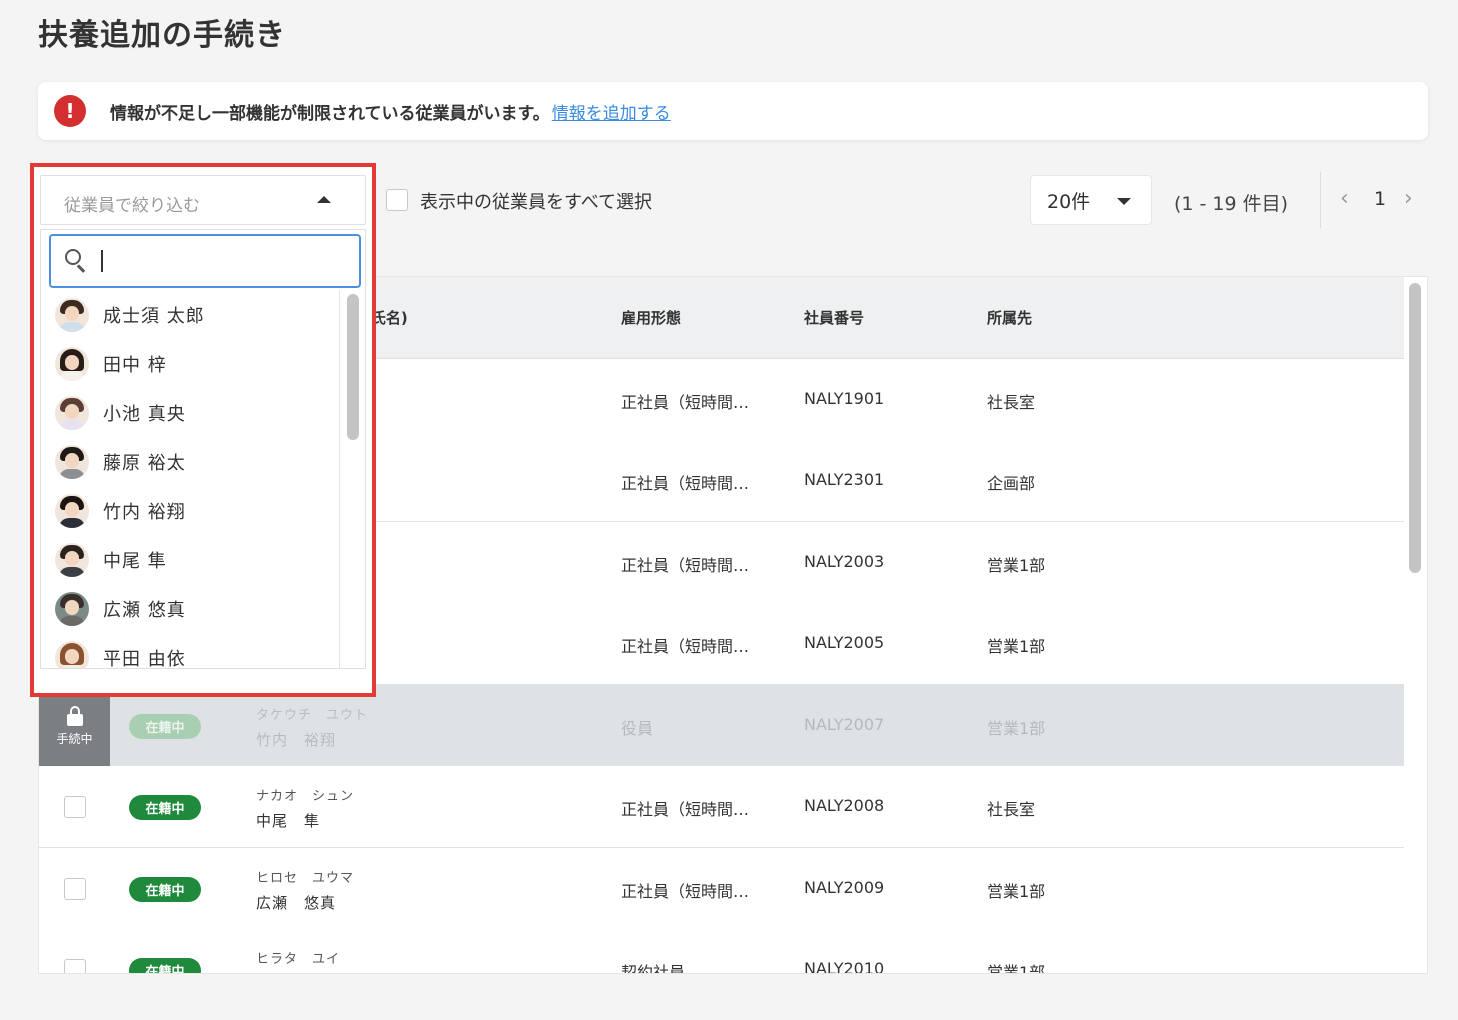 This screenshot has height=1020, width=1458. What do you see at coordinates (296, 740) in the screenshot?
I see `name-kanji: 竹内 裕翔` at bounding box center [296, 740].